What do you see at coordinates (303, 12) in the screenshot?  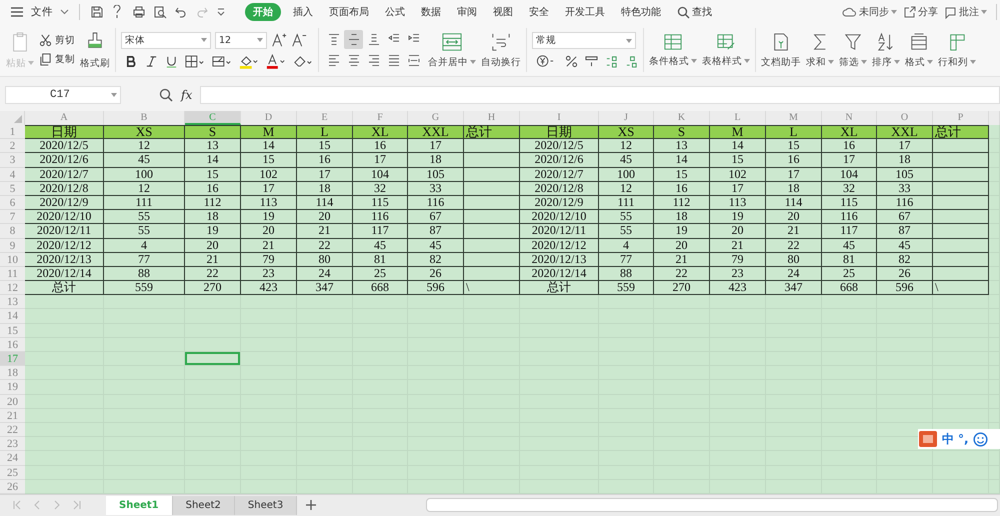 I see `ribbon-tab: 插入` at bounding box center [303, 12].